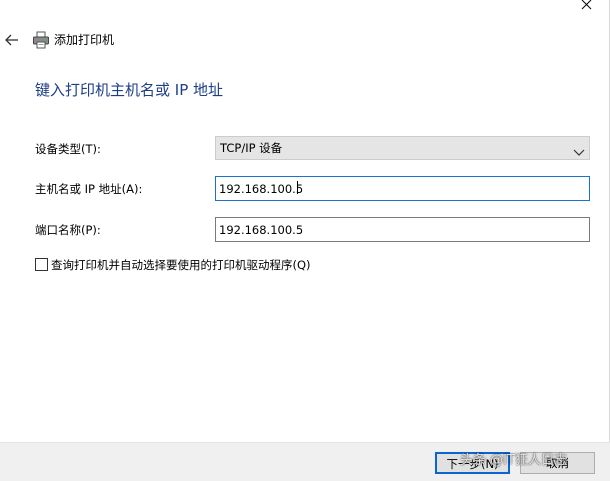 This screenshot has height=481, width=610. What do you see at coordinates (251, 148) in the screenshot?
I see `device-type-value: TCP/IP 设备` at bounding box center [251, 148].